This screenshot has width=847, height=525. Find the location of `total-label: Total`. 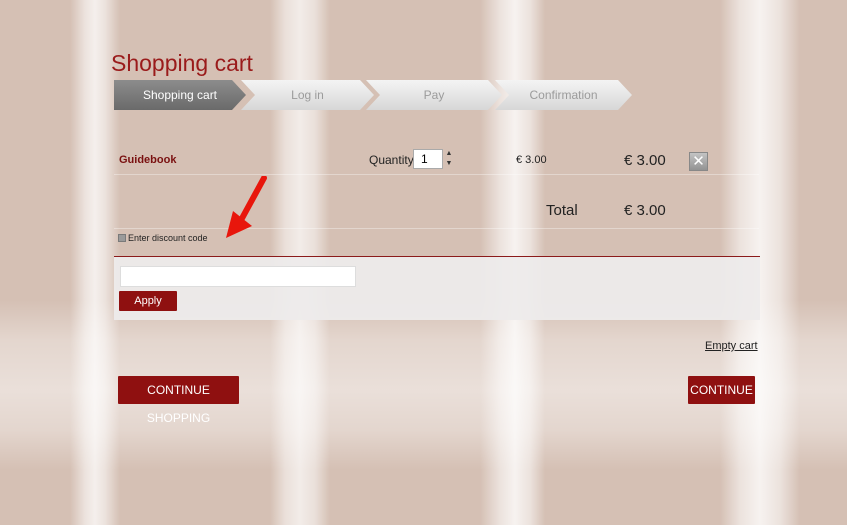

total-label: Total is located at coordinates (562, 210).